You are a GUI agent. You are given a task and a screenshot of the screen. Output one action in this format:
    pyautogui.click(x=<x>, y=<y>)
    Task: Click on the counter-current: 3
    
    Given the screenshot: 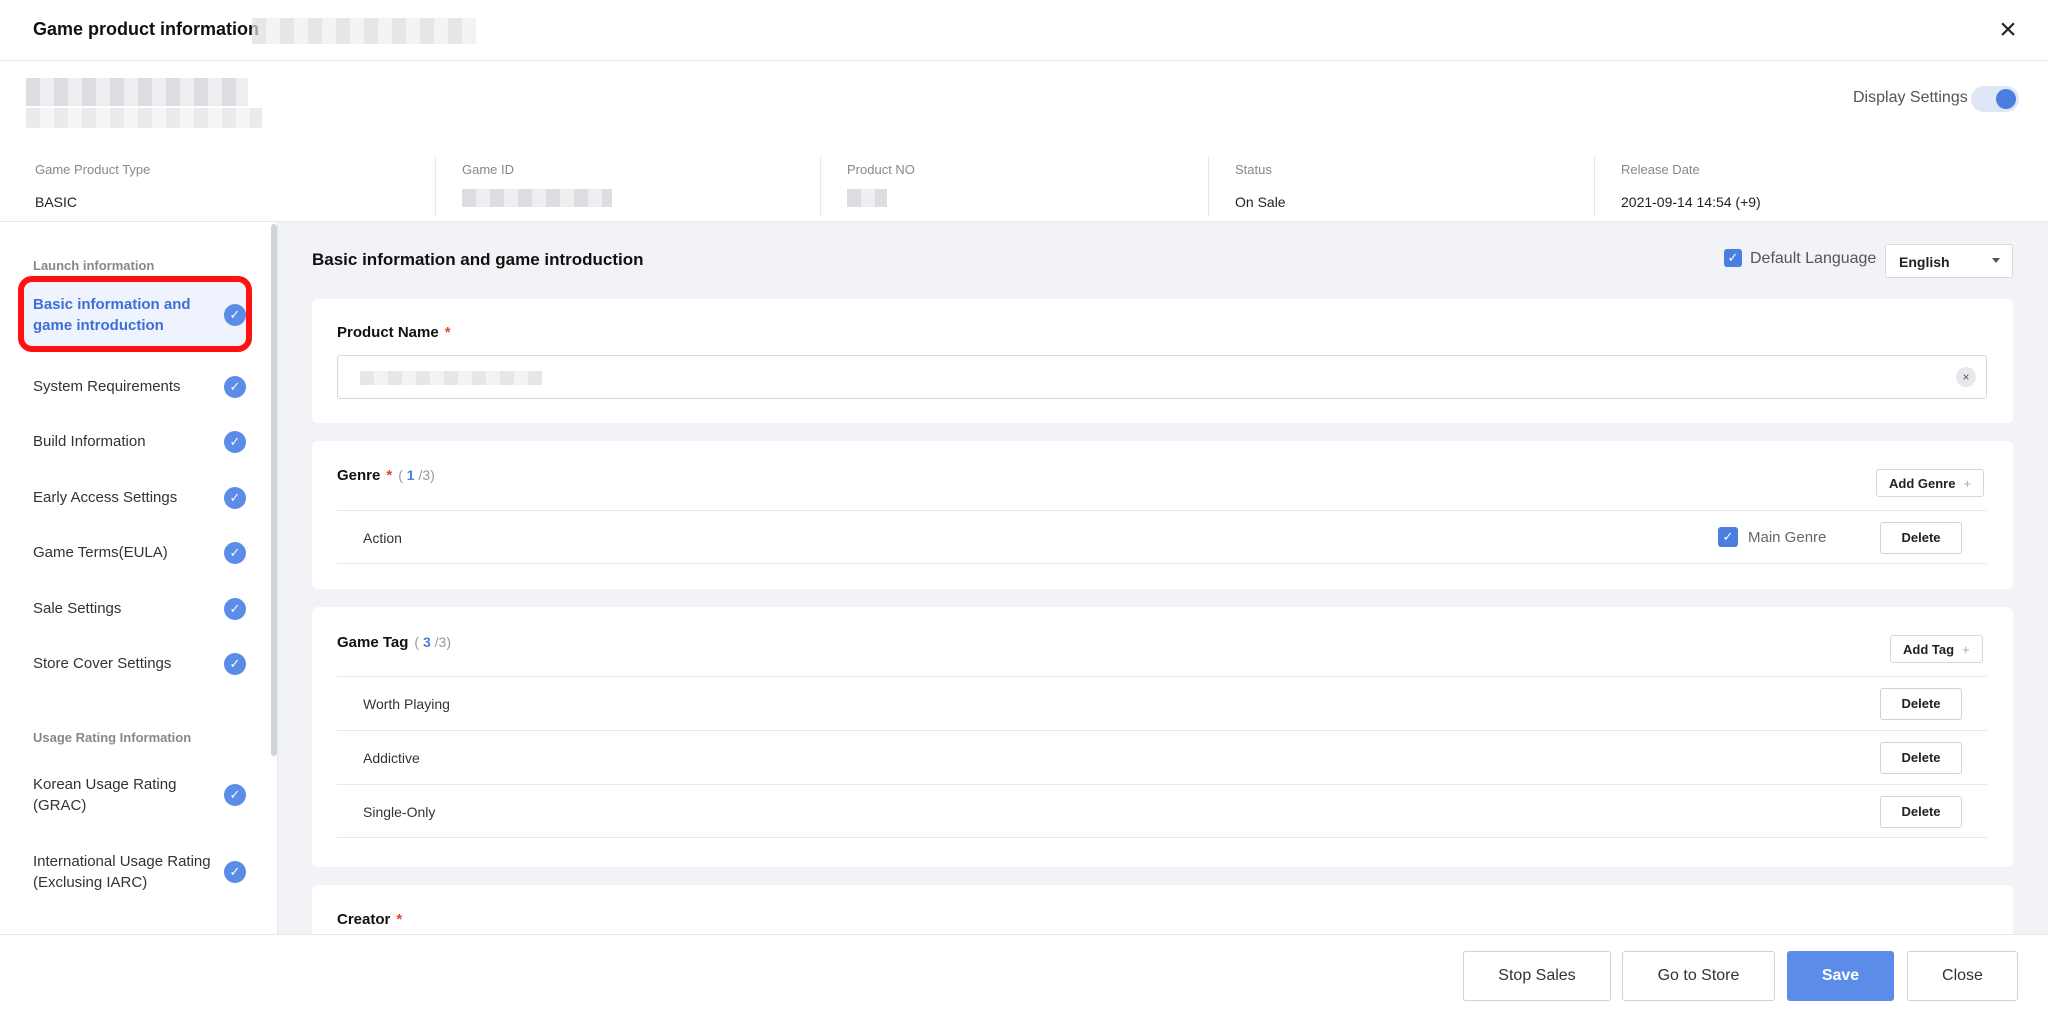 What is the action you would take?
    pyautogui.click(x=426, y=642)
    